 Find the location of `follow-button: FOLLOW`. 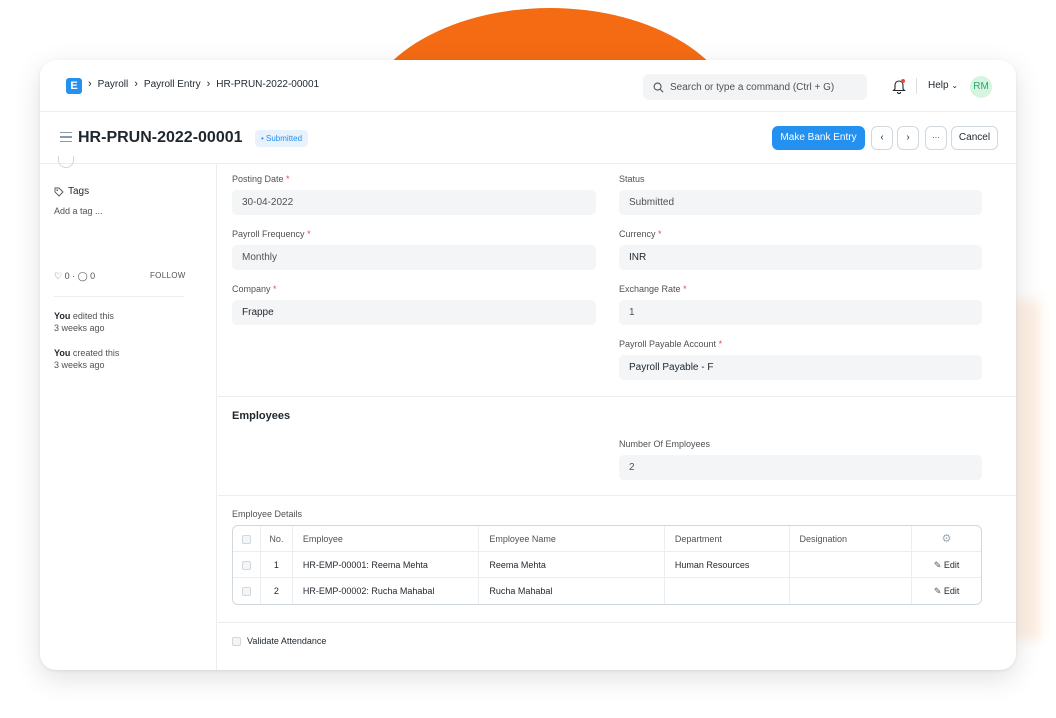

follow-button: FOLLOW is located at coordinates (168, 275).